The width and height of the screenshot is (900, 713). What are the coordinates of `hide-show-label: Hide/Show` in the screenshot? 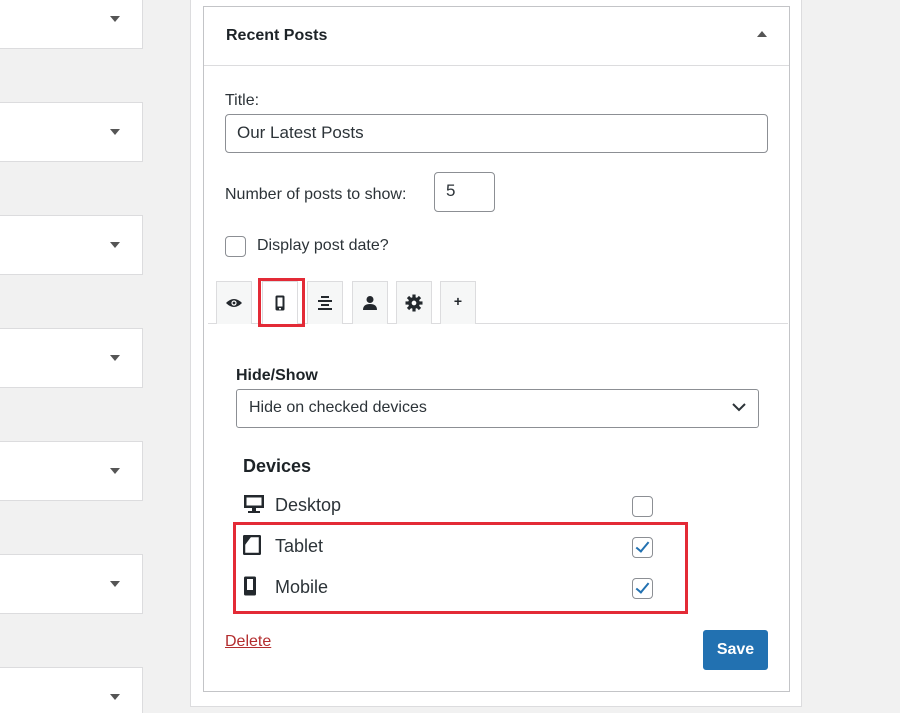 It's located at (277, 375).